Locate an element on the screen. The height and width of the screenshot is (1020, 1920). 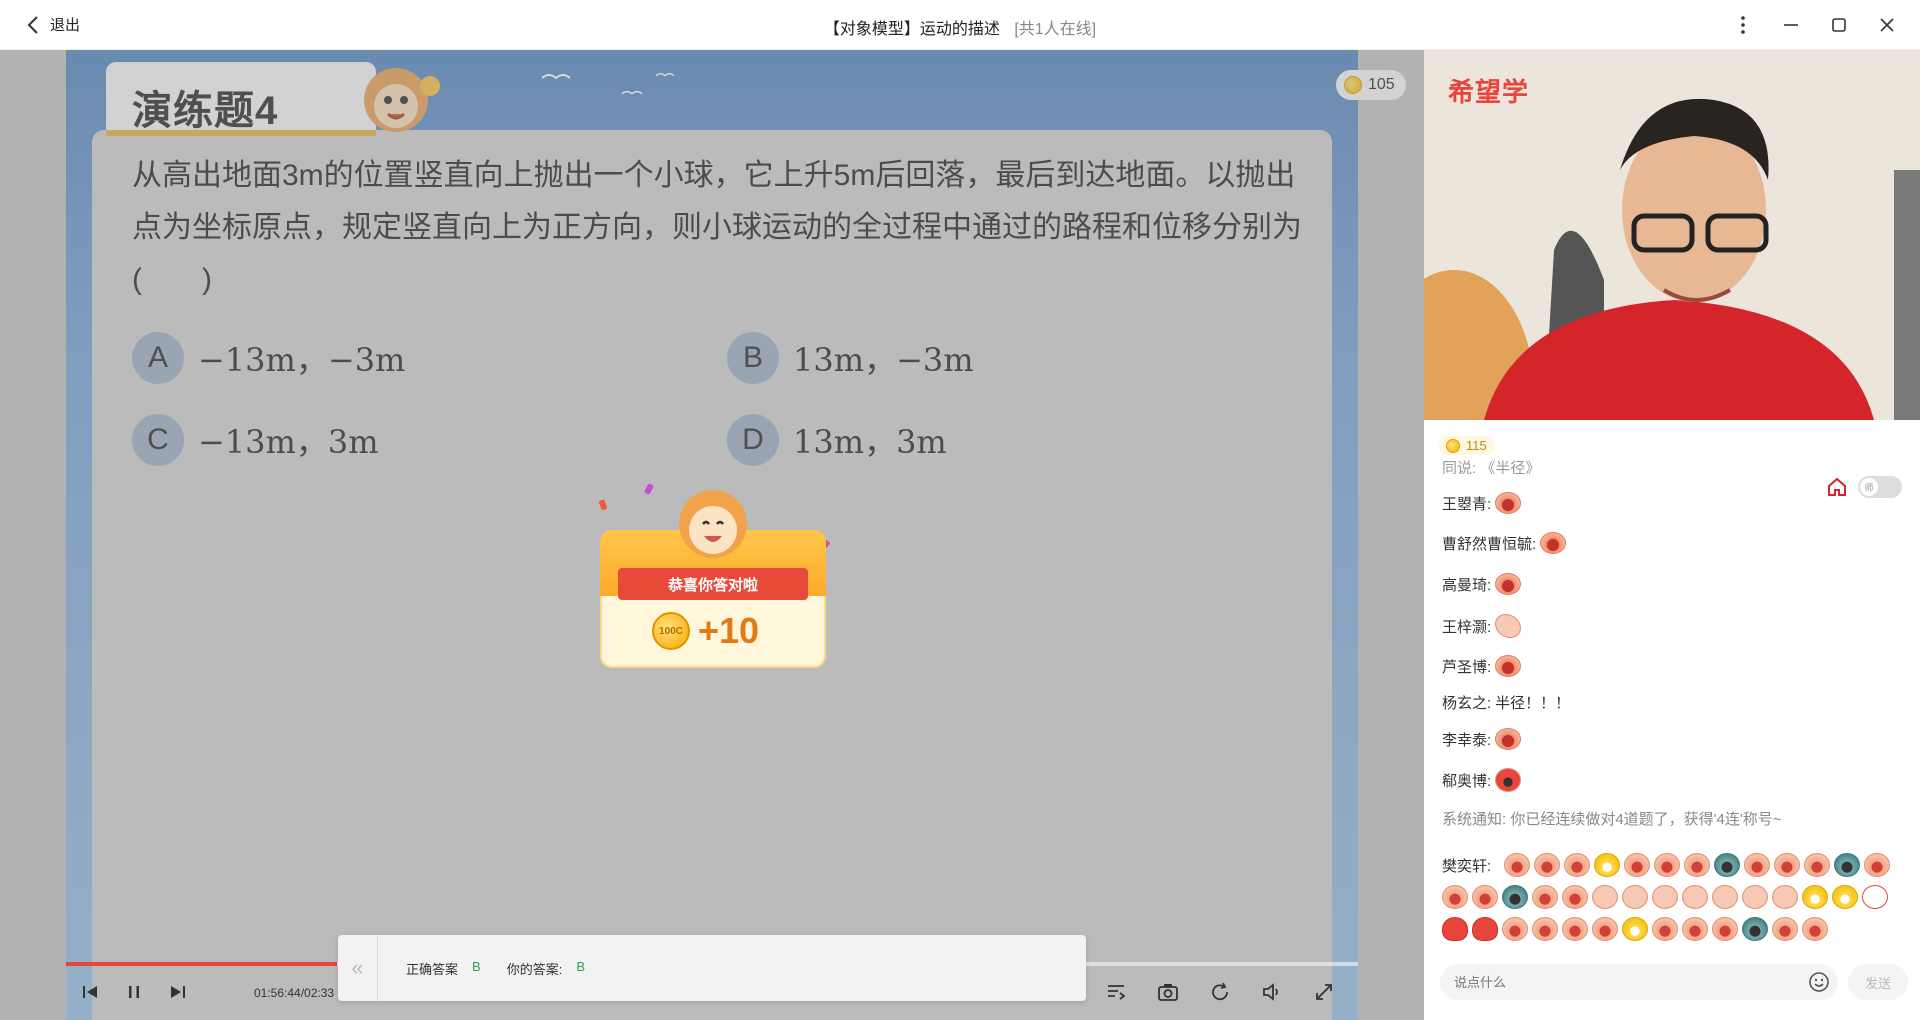
close-icon is located at coordinates (1887, 25).